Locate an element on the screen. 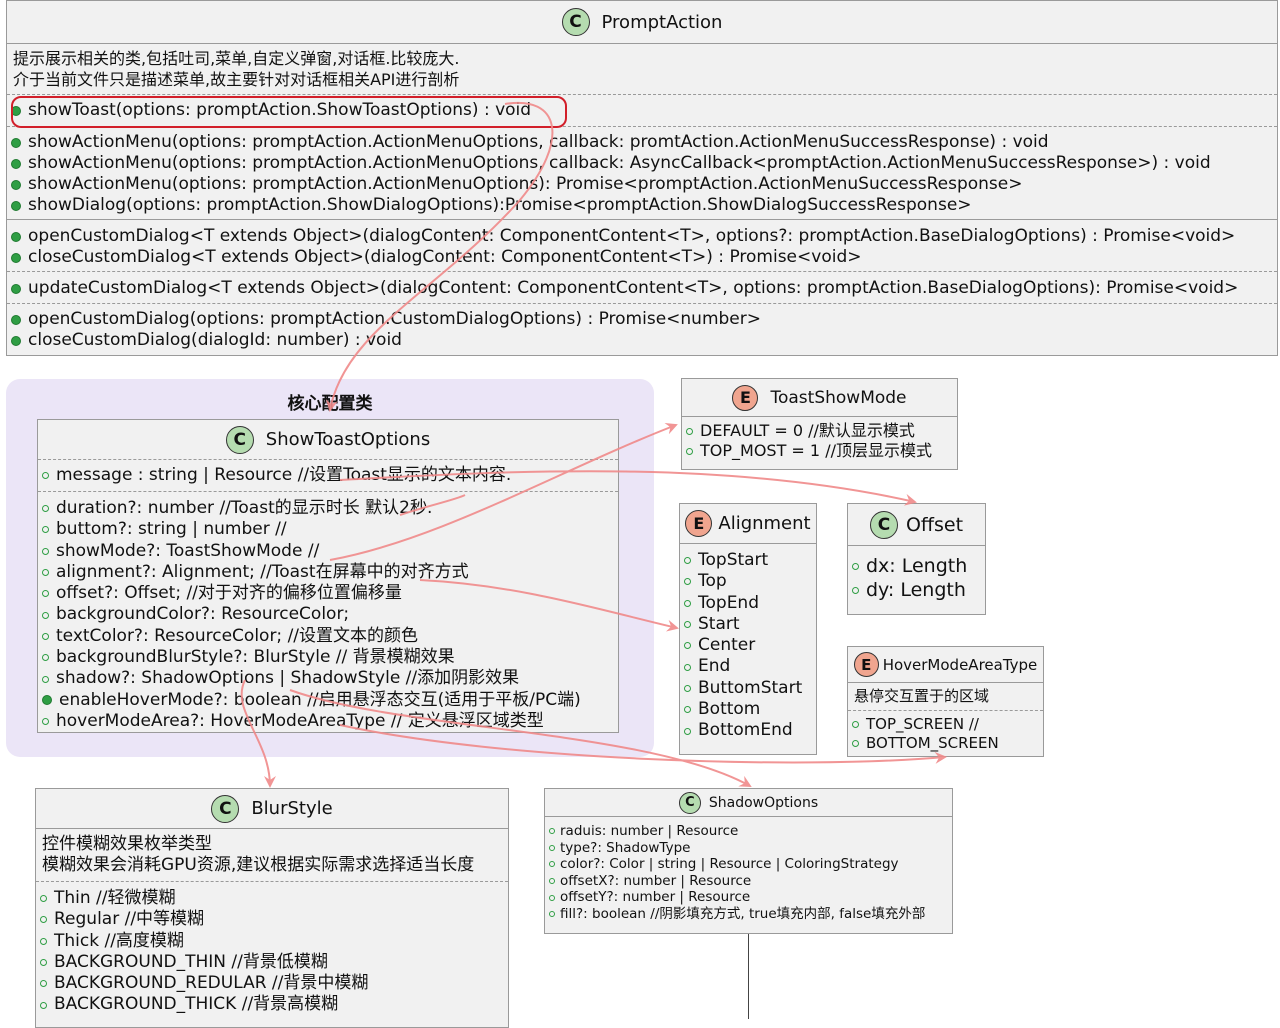 This screenshot has width=1280, height=1028. arrow-blur-to-blurstyle is located at coordinates (258, 733).